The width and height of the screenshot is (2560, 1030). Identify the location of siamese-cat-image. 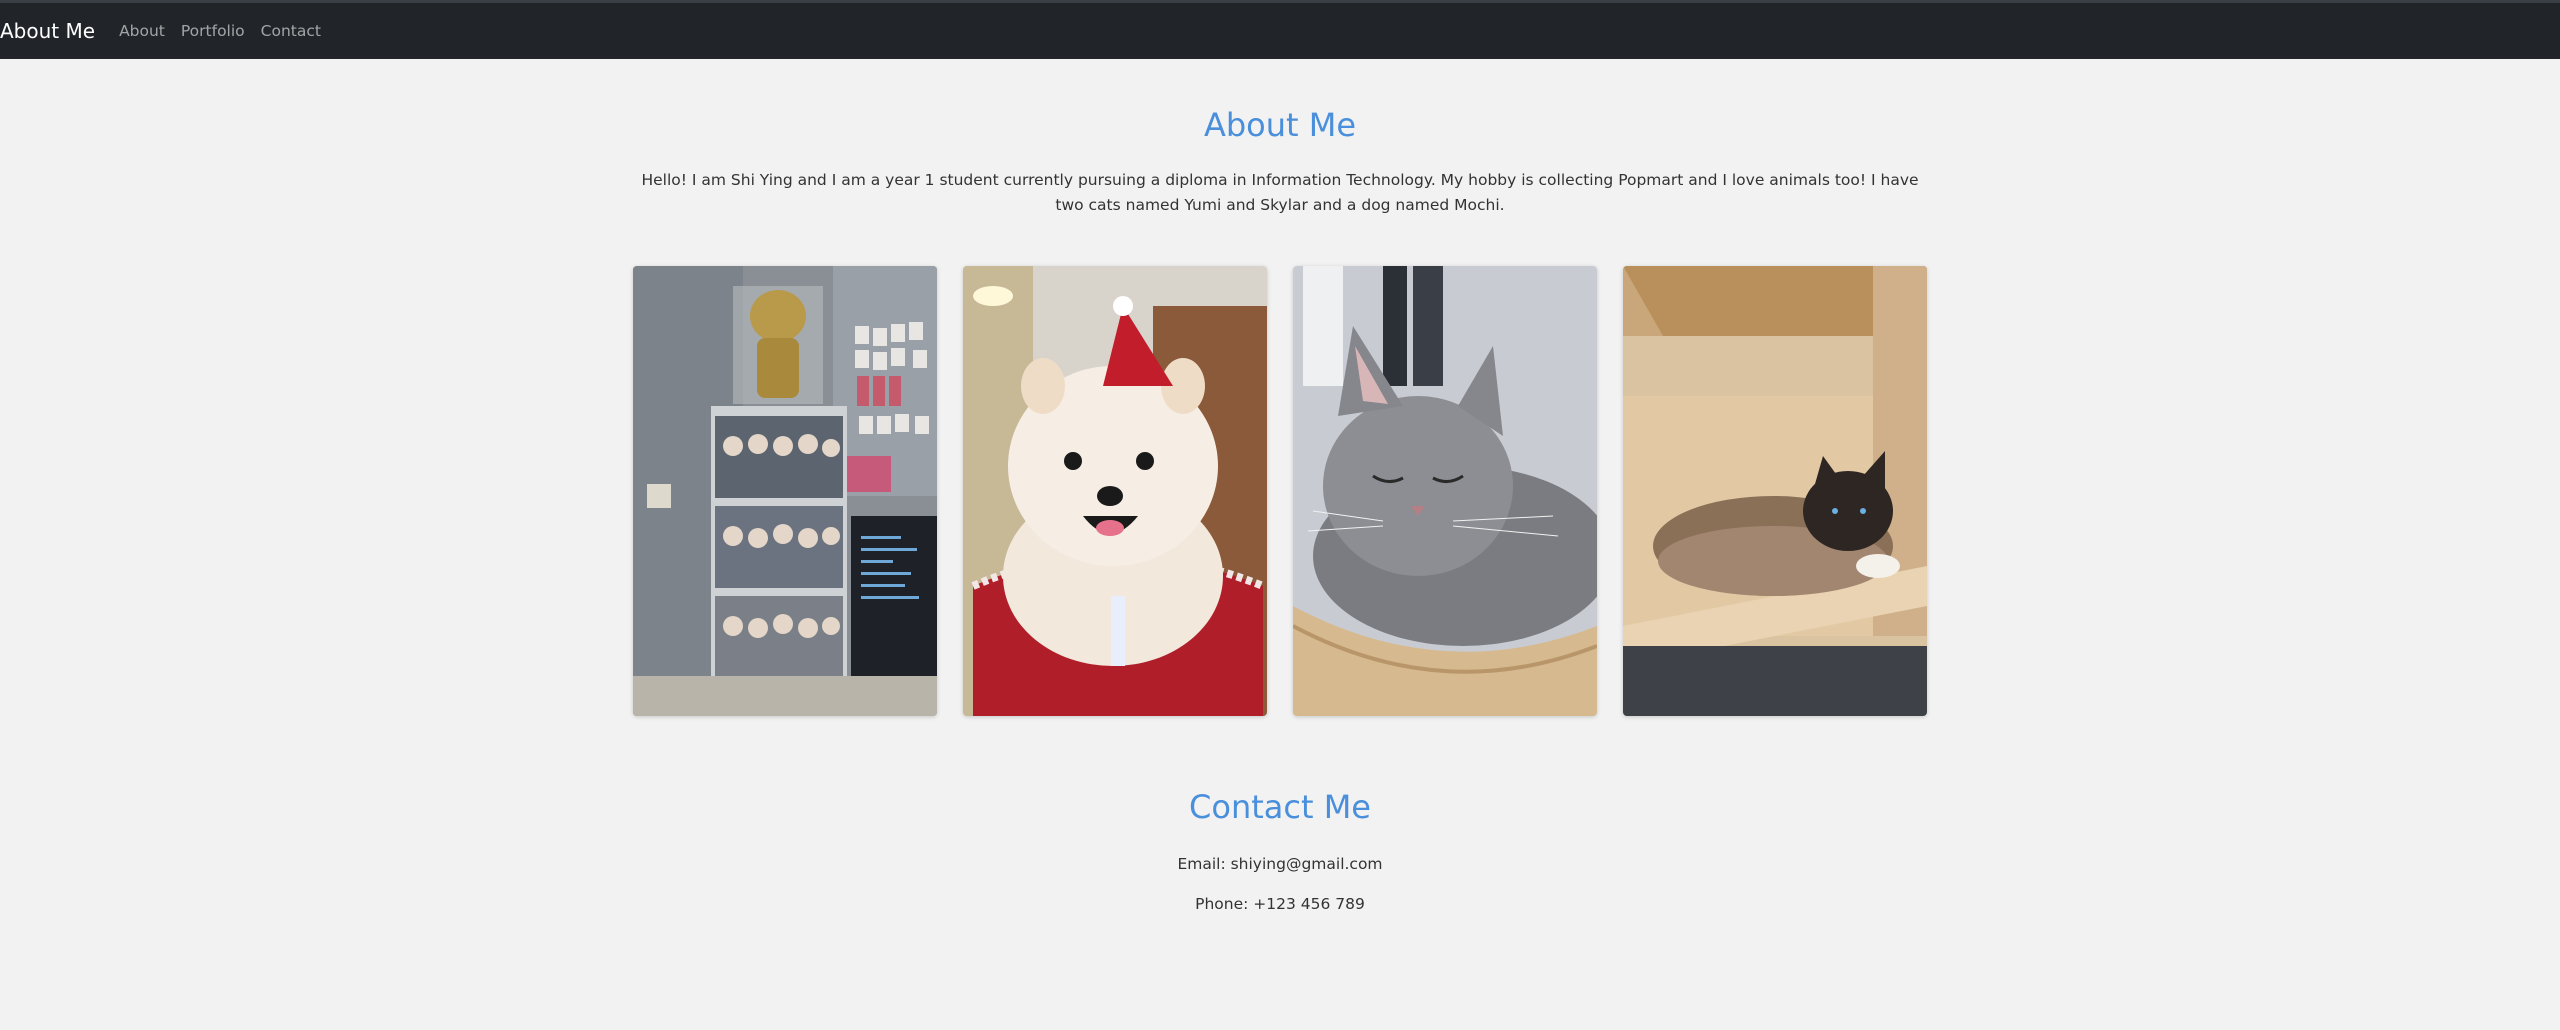
(1775, 491).